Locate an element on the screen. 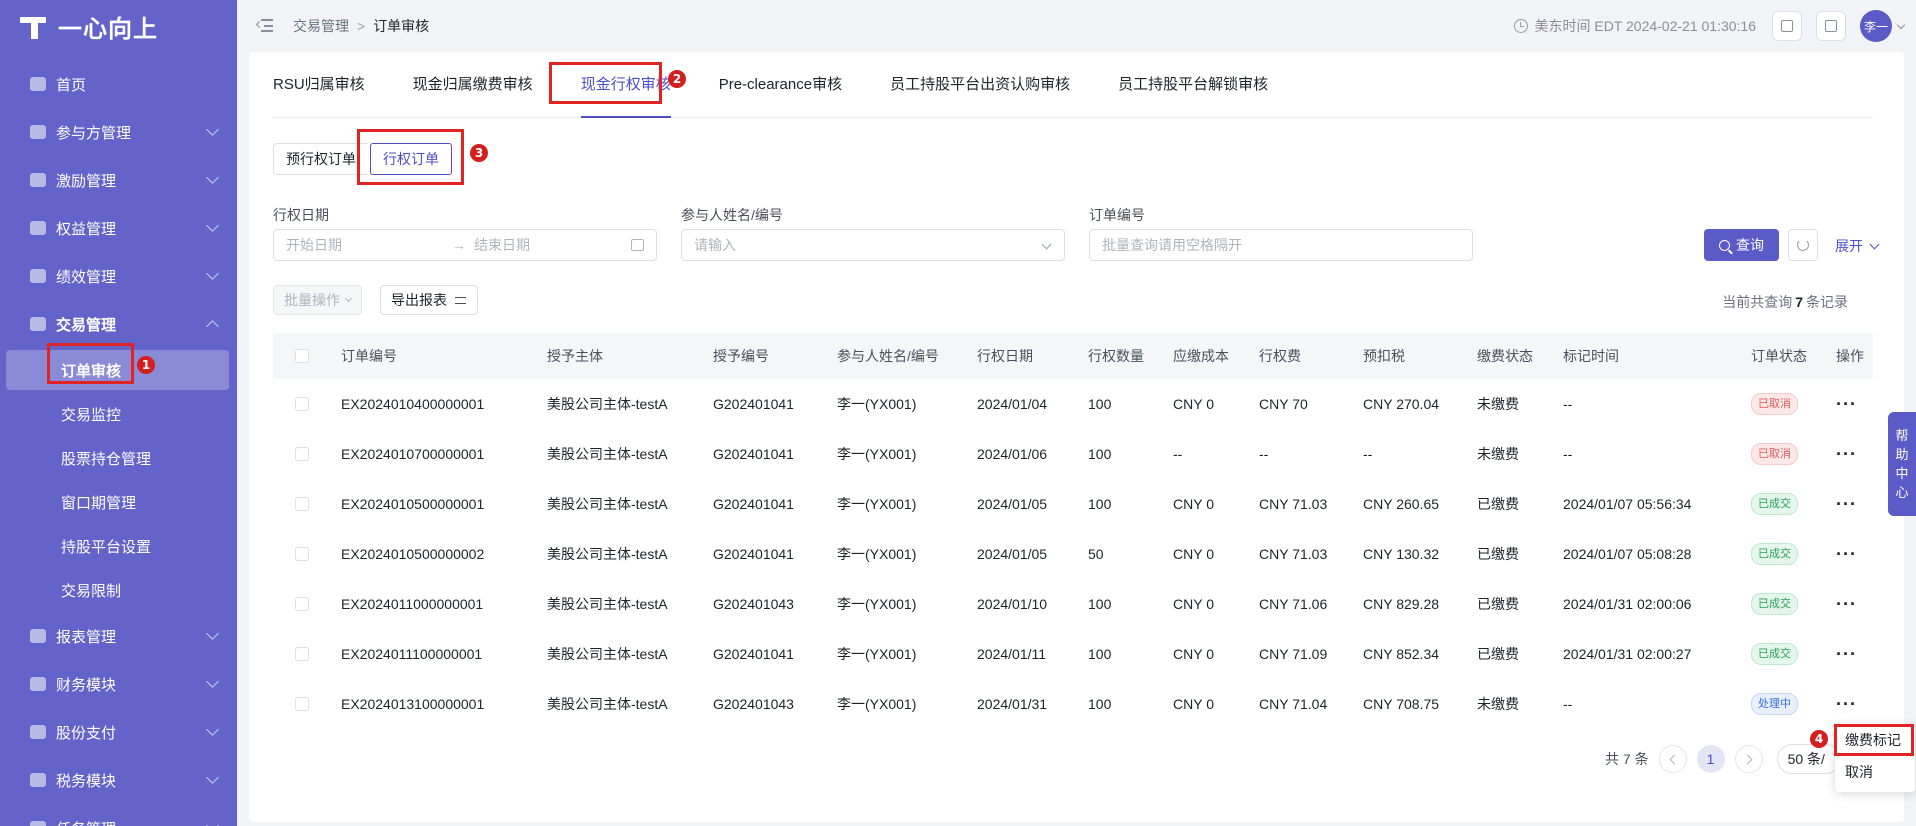  sidebar-item-performance: 绩效管理 is located at coordinates (118, 276).